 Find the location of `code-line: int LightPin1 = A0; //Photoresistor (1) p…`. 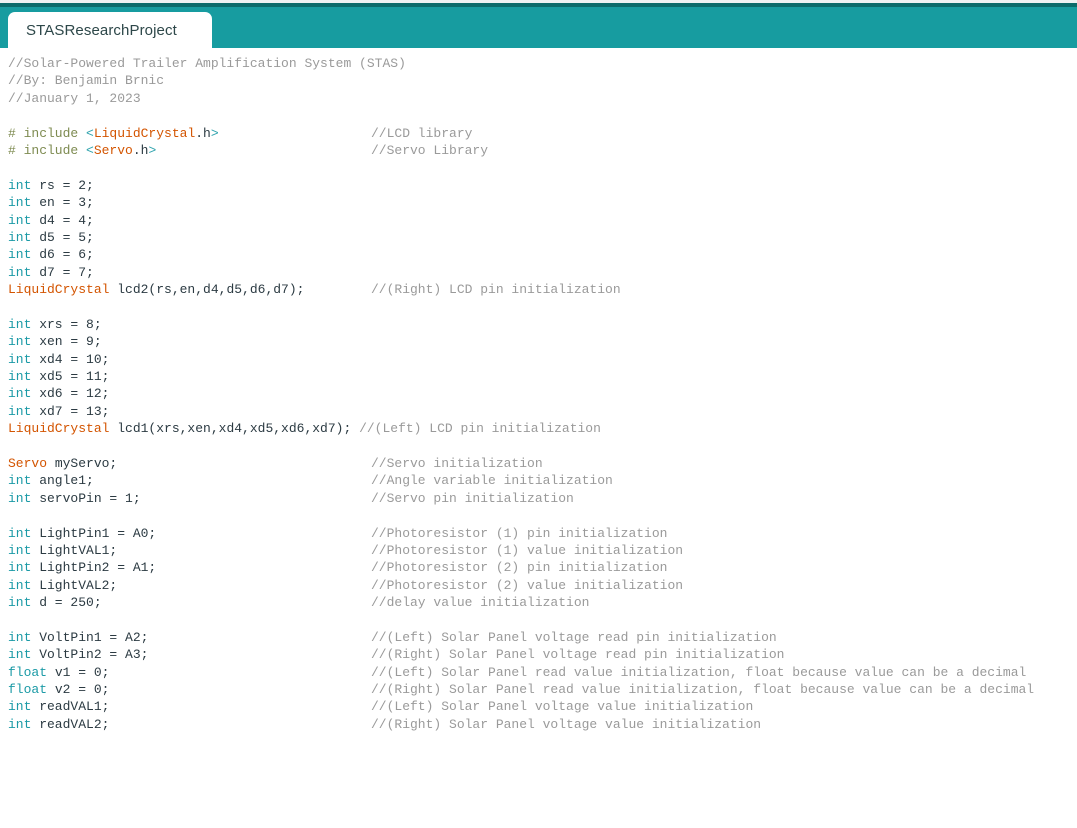

code-line: int LightPin1 = A0; //Photoresistor (1) p… is located at coordinates (542, 533).